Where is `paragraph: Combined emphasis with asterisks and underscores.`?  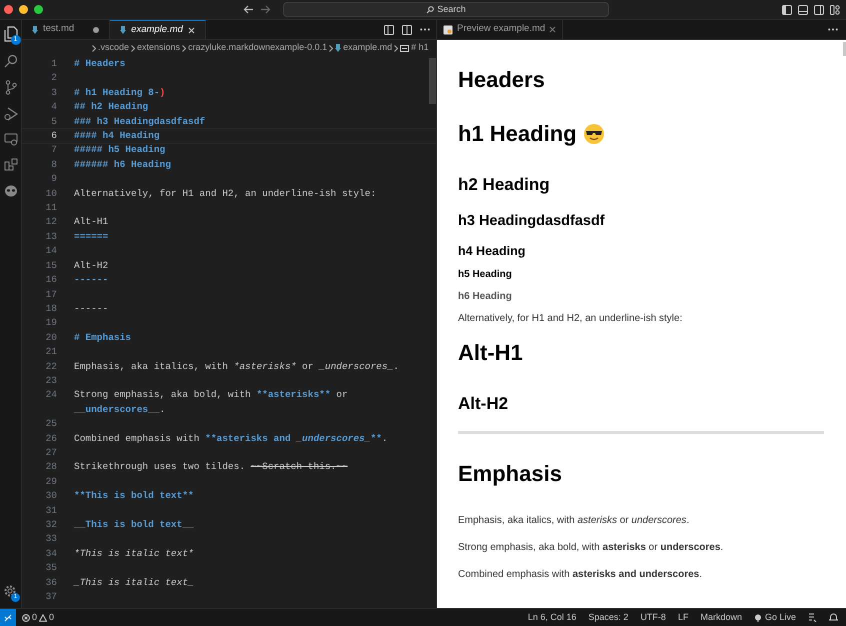
paragraph: Combined emphasis with asterisks and underscores. is located at coordinates (580, 574).